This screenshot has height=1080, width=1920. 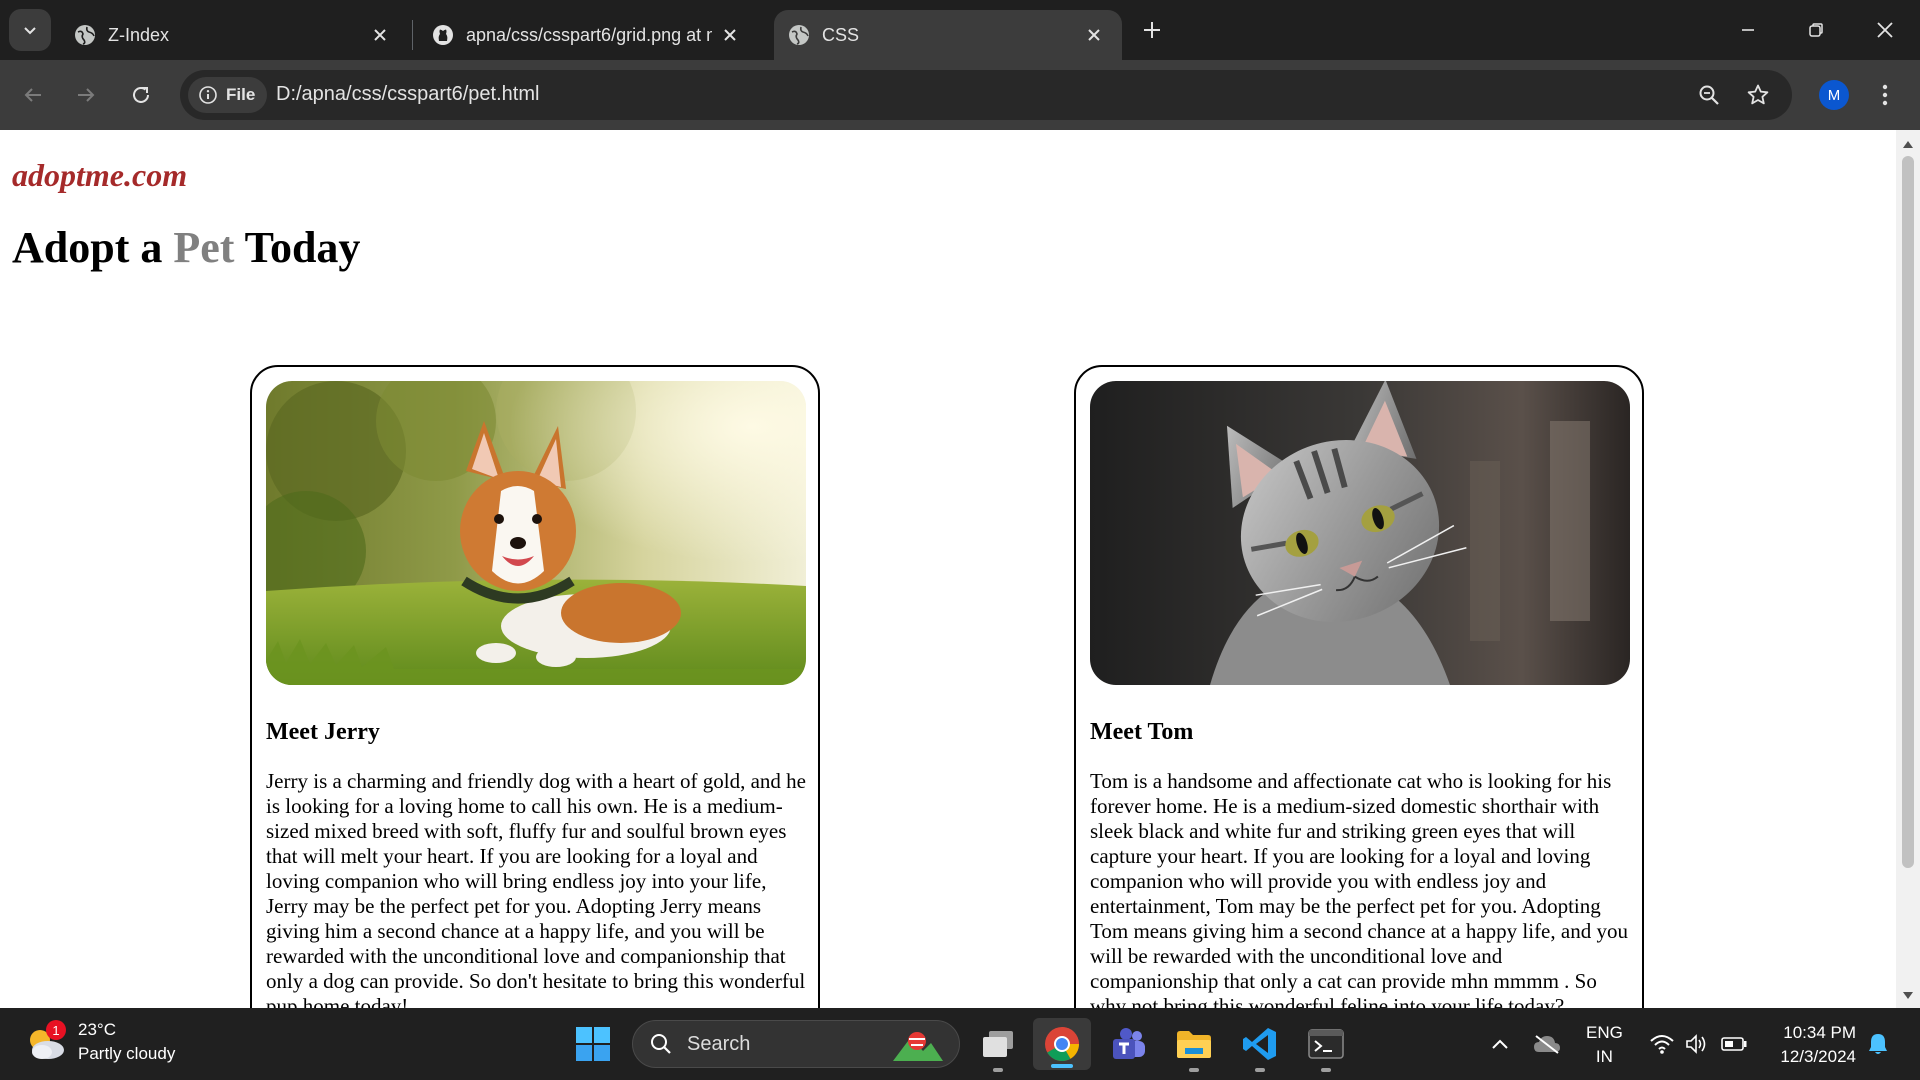 I want to click on vscode-app, so click(x=1260, y=1047).